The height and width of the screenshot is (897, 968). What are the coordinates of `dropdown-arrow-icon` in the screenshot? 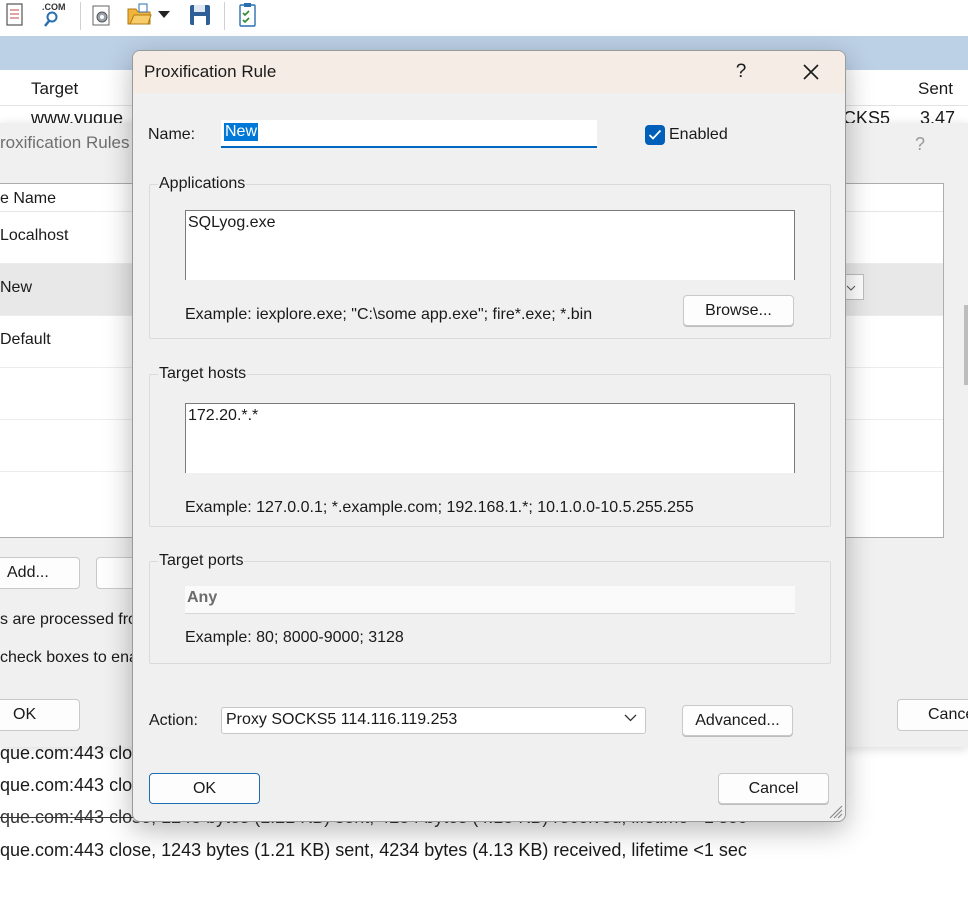 It's located at (164, 15).